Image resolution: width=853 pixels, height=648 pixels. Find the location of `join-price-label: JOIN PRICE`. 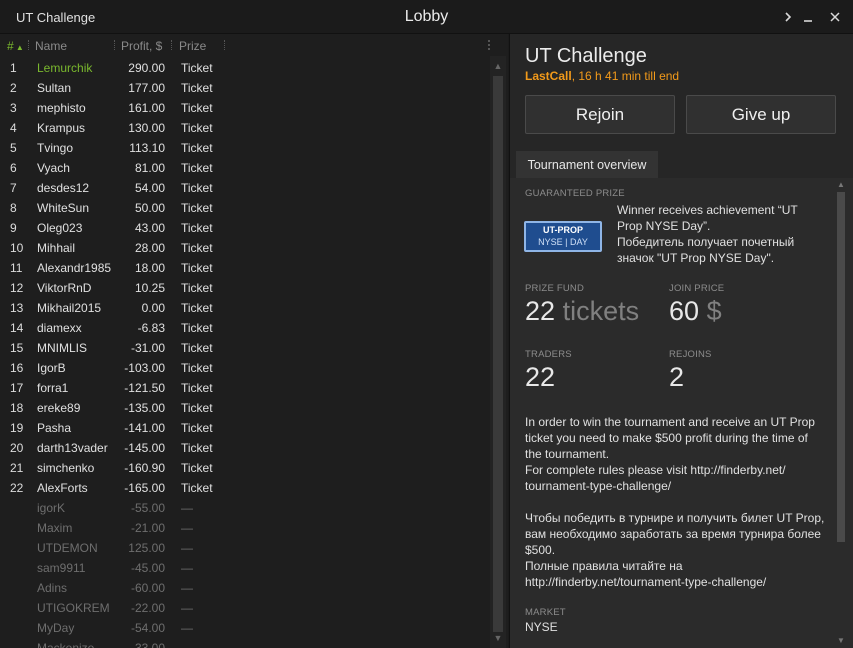

join-price-label: JOIN PRICE is located at coordinates (697, 288).